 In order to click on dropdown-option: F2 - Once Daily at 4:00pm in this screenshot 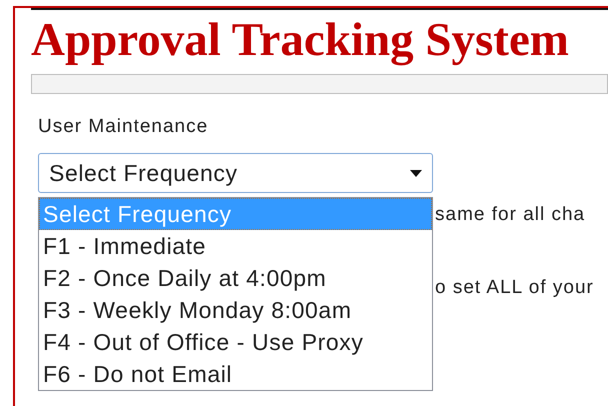, I will do `click(235, 278)`.